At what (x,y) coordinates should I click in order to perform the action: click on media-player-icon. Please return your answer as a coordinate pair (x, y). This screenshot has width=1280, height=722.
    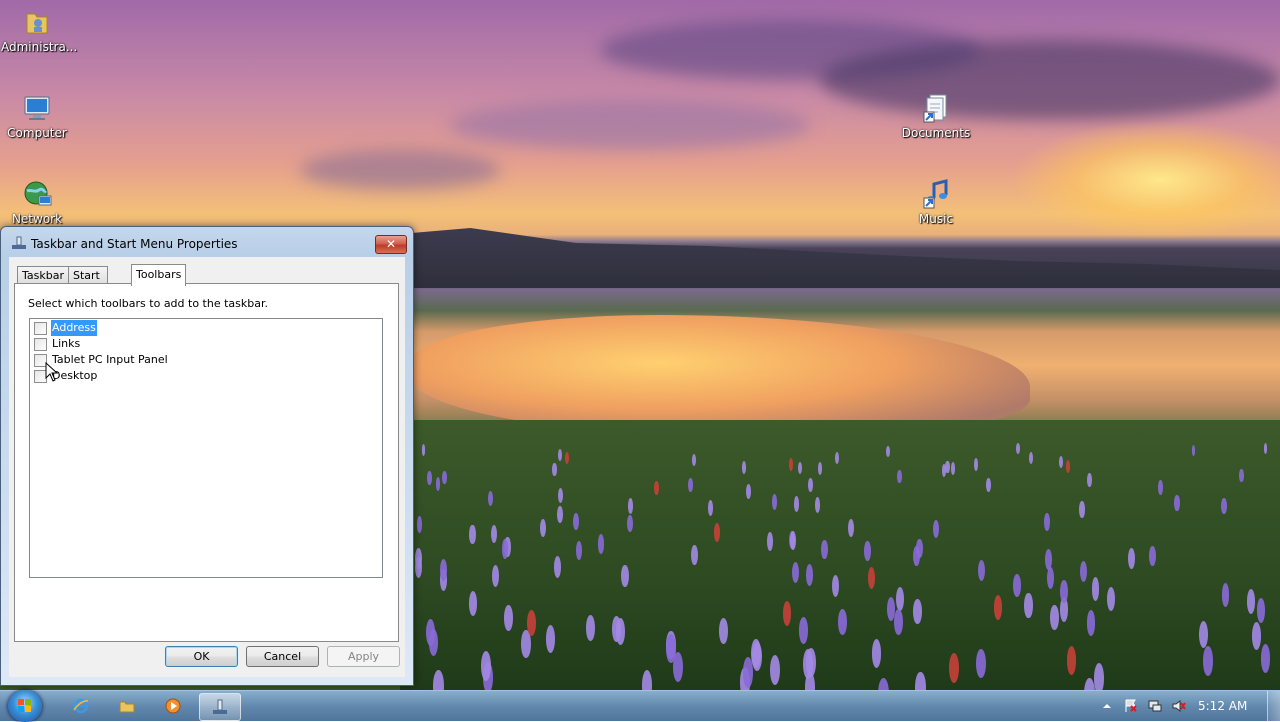
    Looking at the image, I should click on (173, 706).